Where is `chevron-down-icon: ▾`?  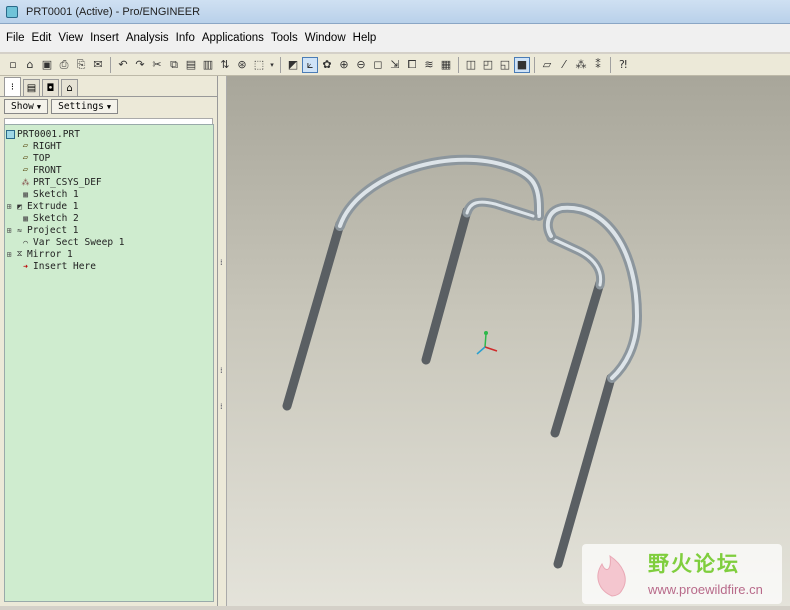
chevron-down-icon: ▾ is located at coordinates (272, 65).